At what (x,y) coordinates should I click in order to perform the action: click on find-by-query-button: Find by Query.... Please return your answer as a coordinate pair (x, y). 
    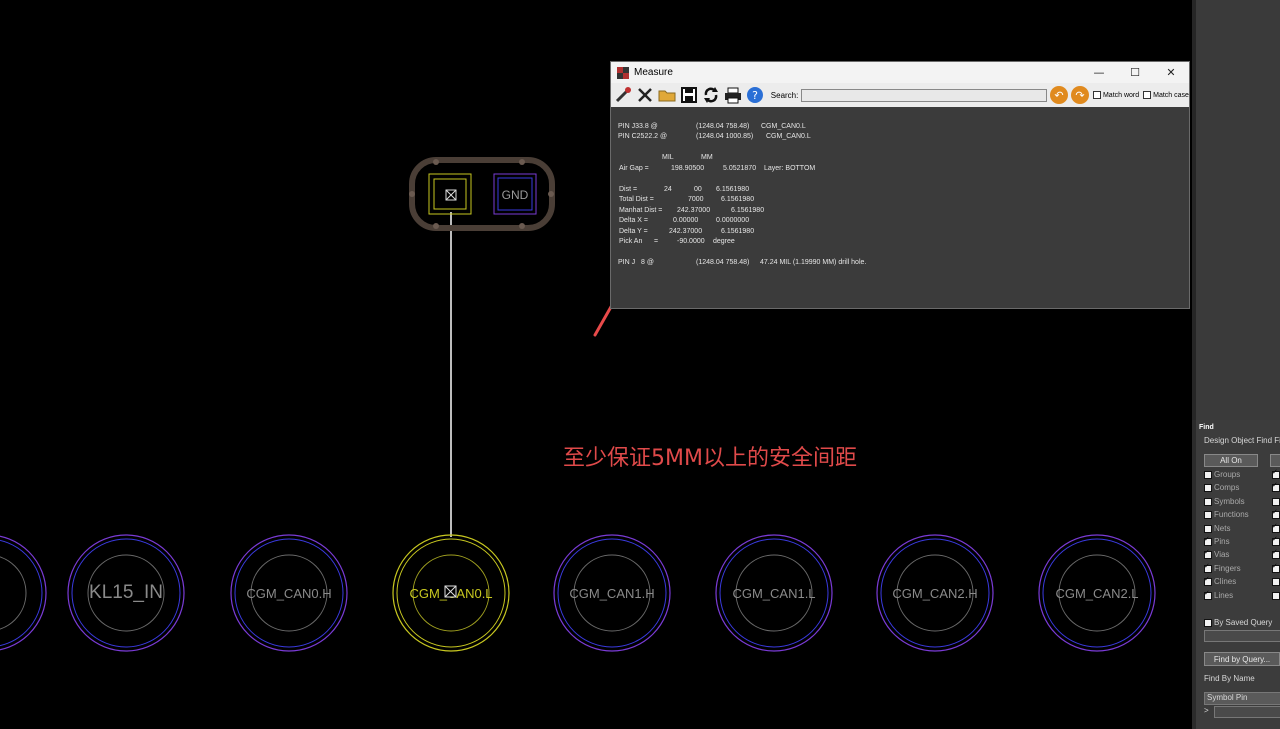
    Looking at the image, I should click on (1242, 659).